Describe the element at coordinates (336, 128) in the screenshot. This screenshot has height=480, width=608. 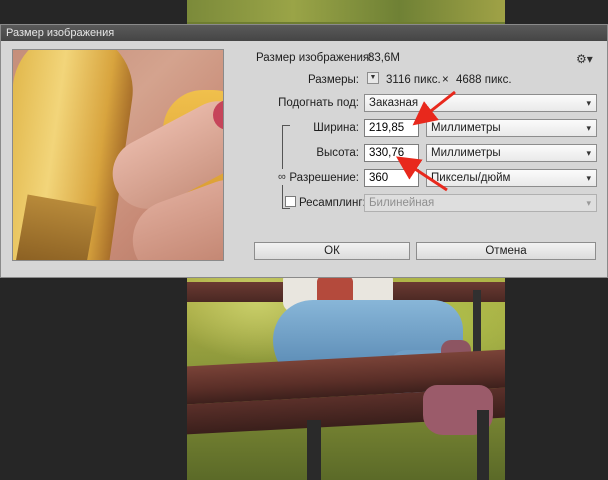
I see `width-label: Ширина:` at that location.